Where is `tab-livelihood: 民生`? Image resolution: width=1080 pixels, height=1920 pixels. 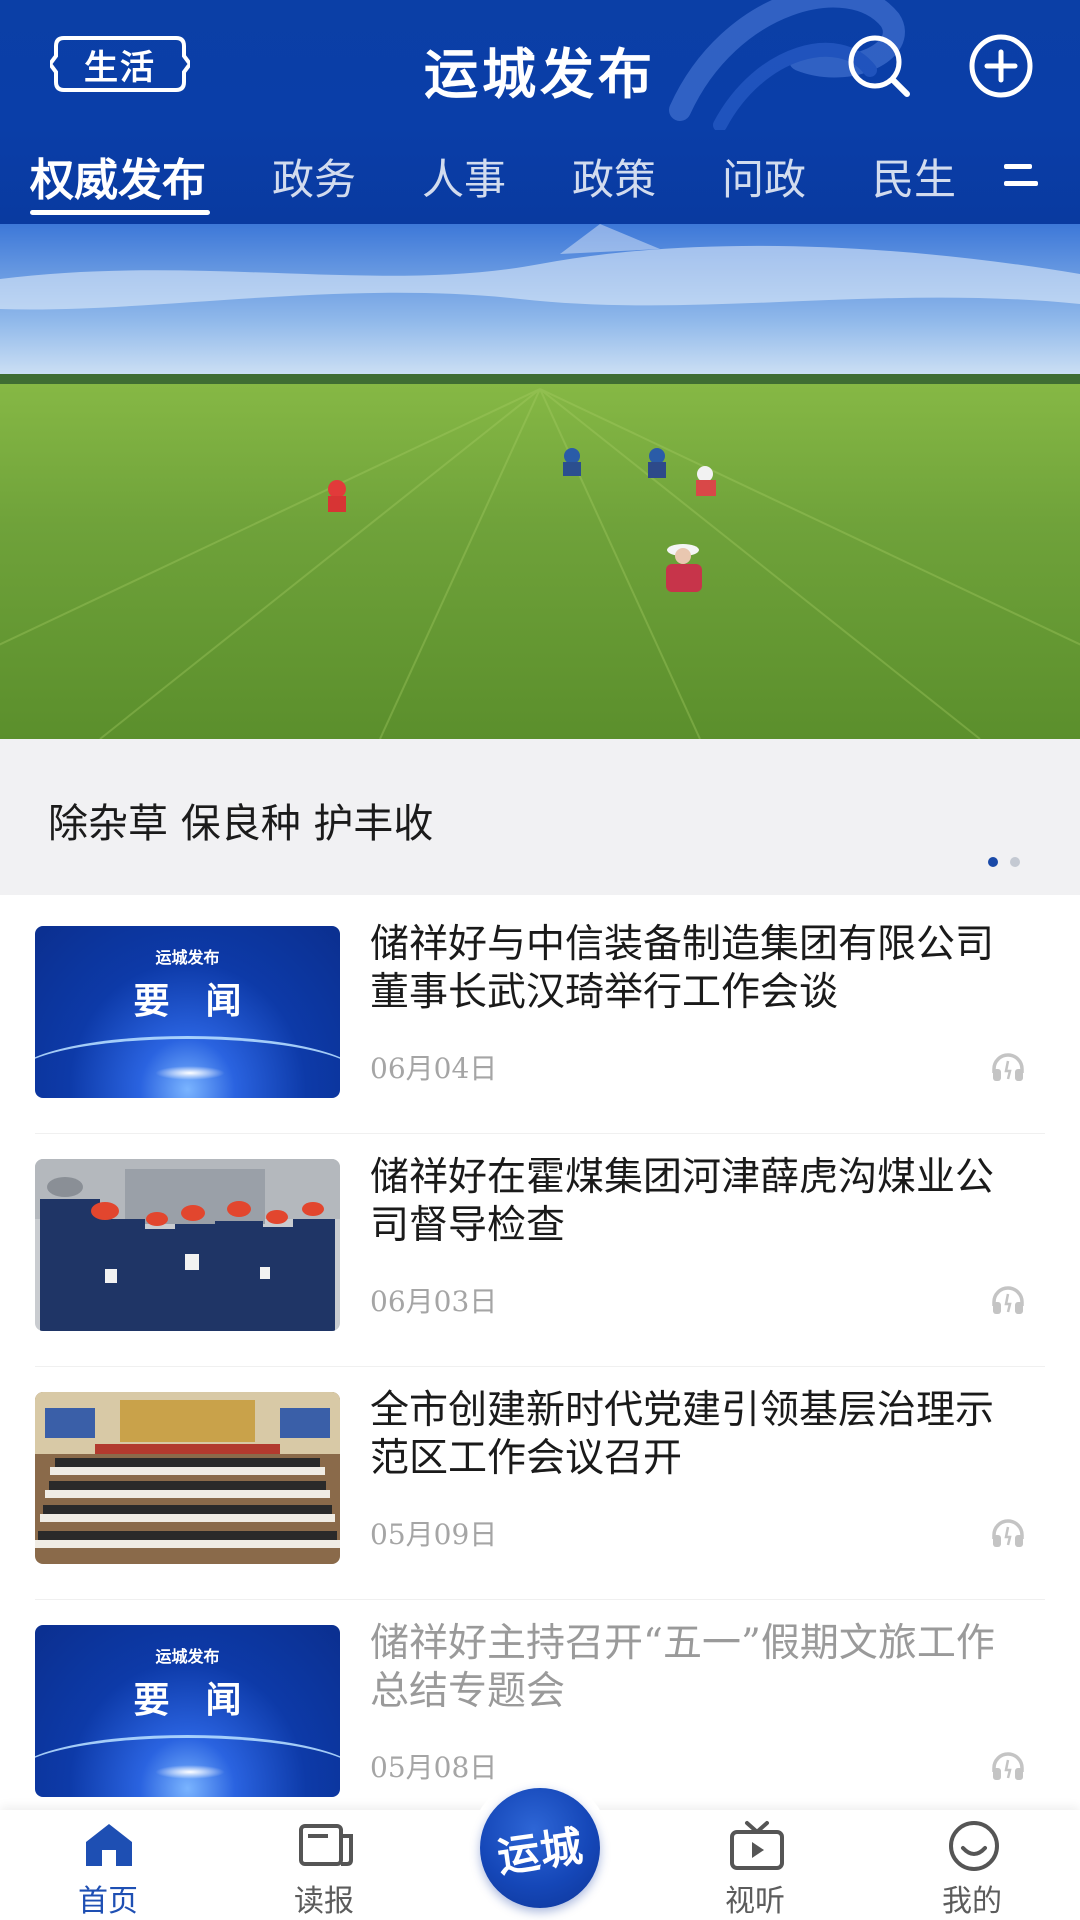 tab-livelihood: 民生 is located at coordinates (914, 176).